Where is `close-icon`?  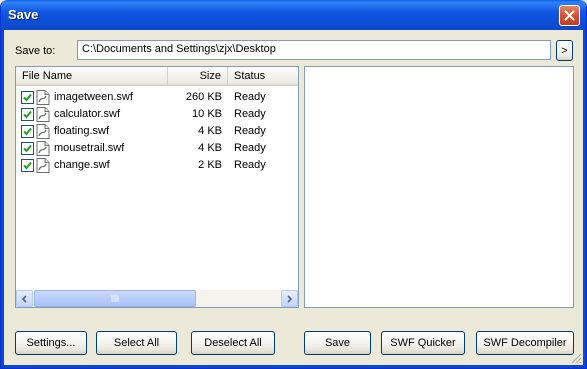
close-icon is located at coordinates (569, 15).